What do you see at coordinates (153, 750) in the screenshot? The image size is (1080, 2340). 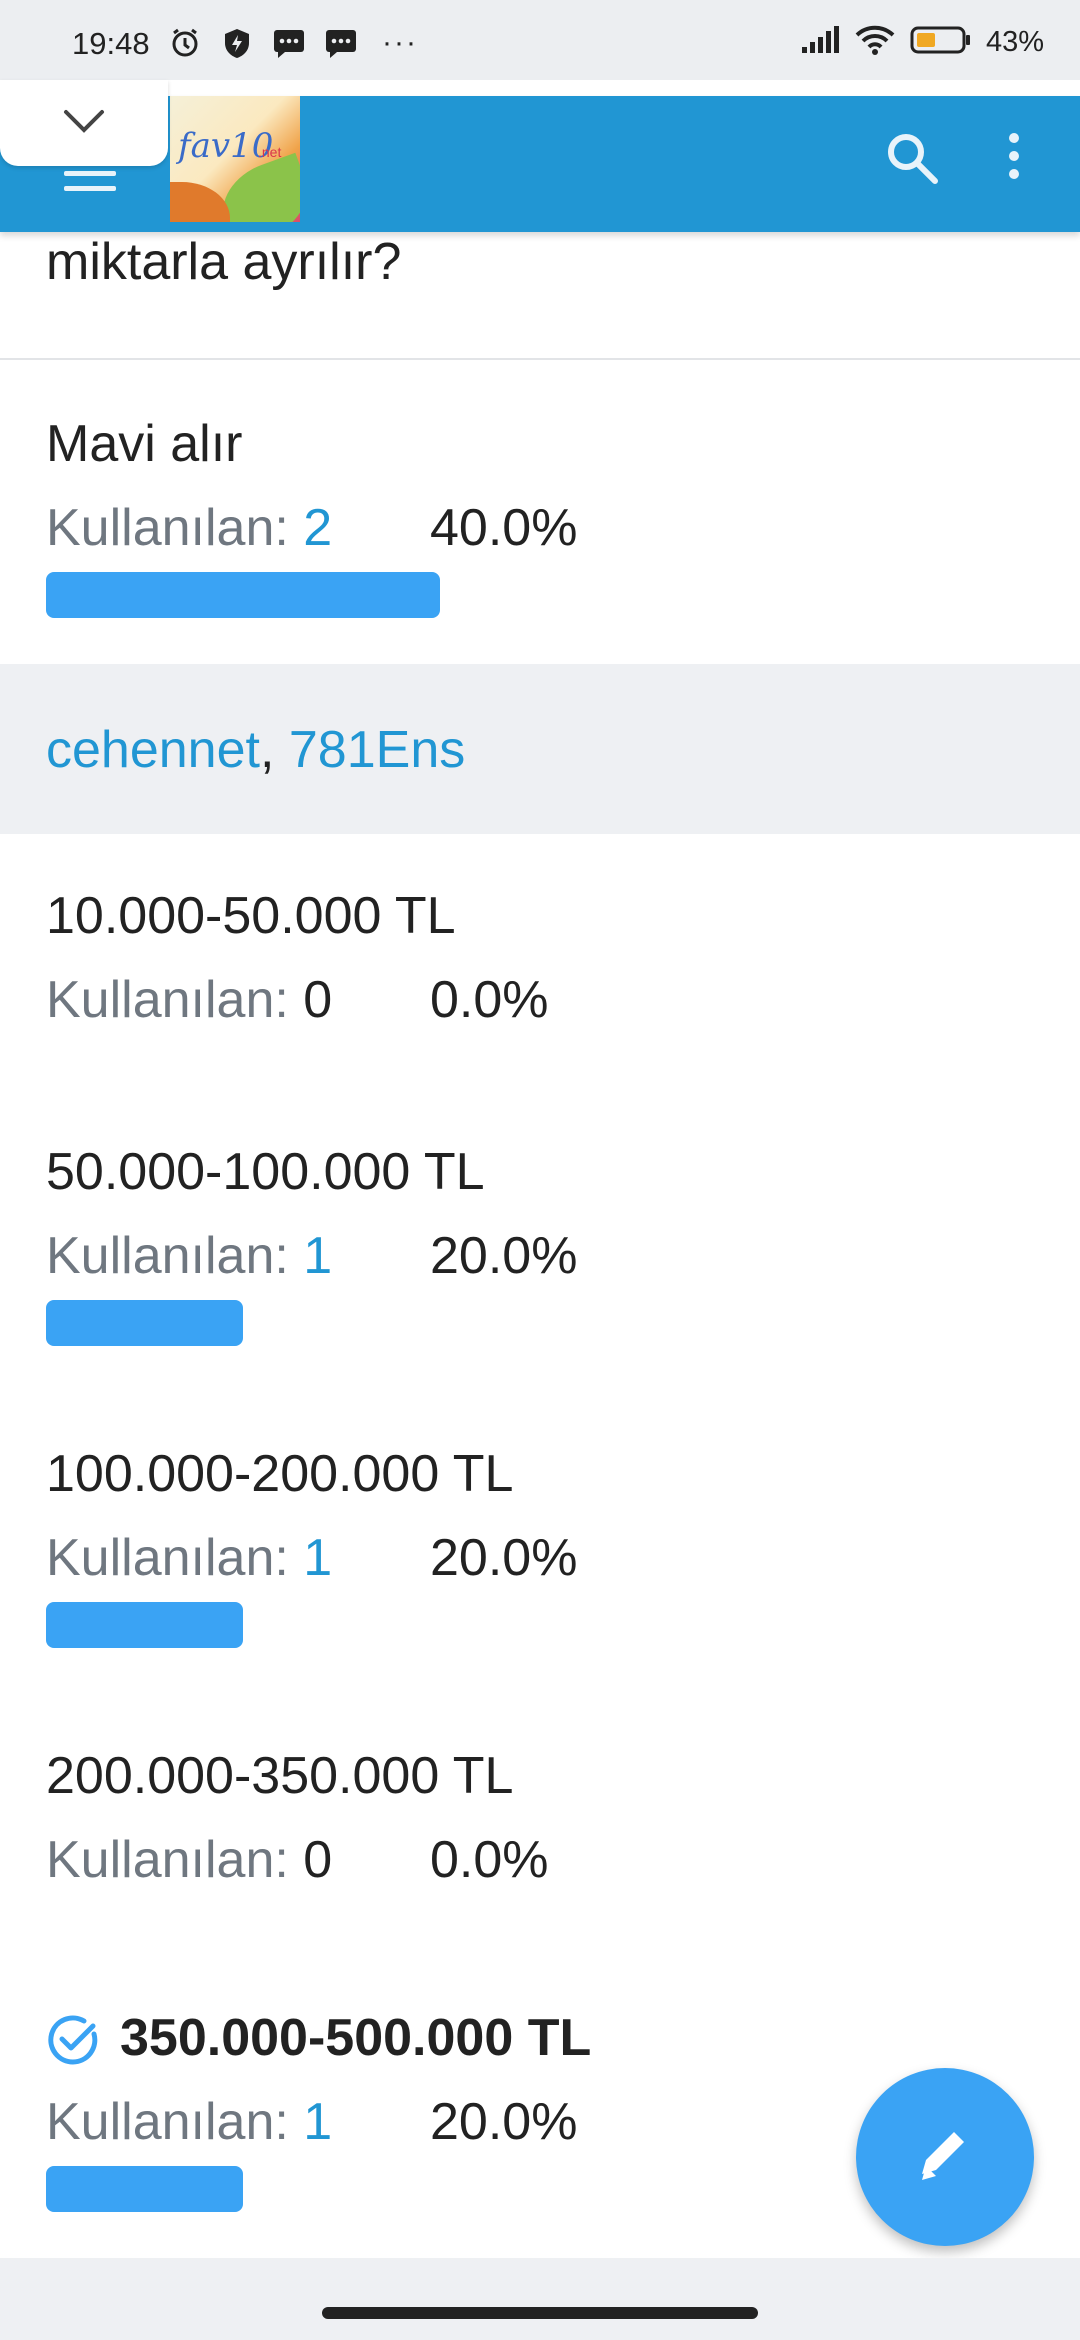 I see `voter-link: cehennet` at bounding box center [153, 750].